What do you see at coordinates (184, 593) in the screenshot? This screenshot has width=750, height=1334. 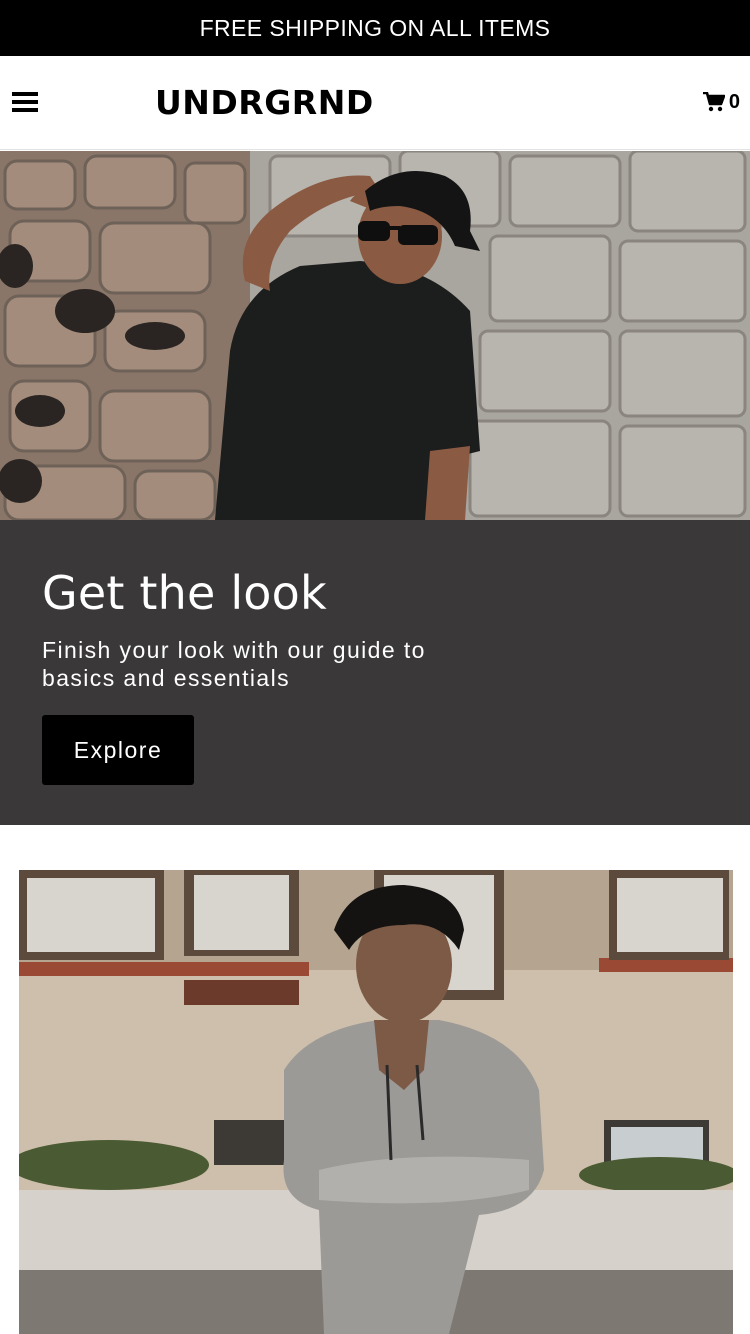 I see `promo-title: Get the look` at bounding box center [184, 593].